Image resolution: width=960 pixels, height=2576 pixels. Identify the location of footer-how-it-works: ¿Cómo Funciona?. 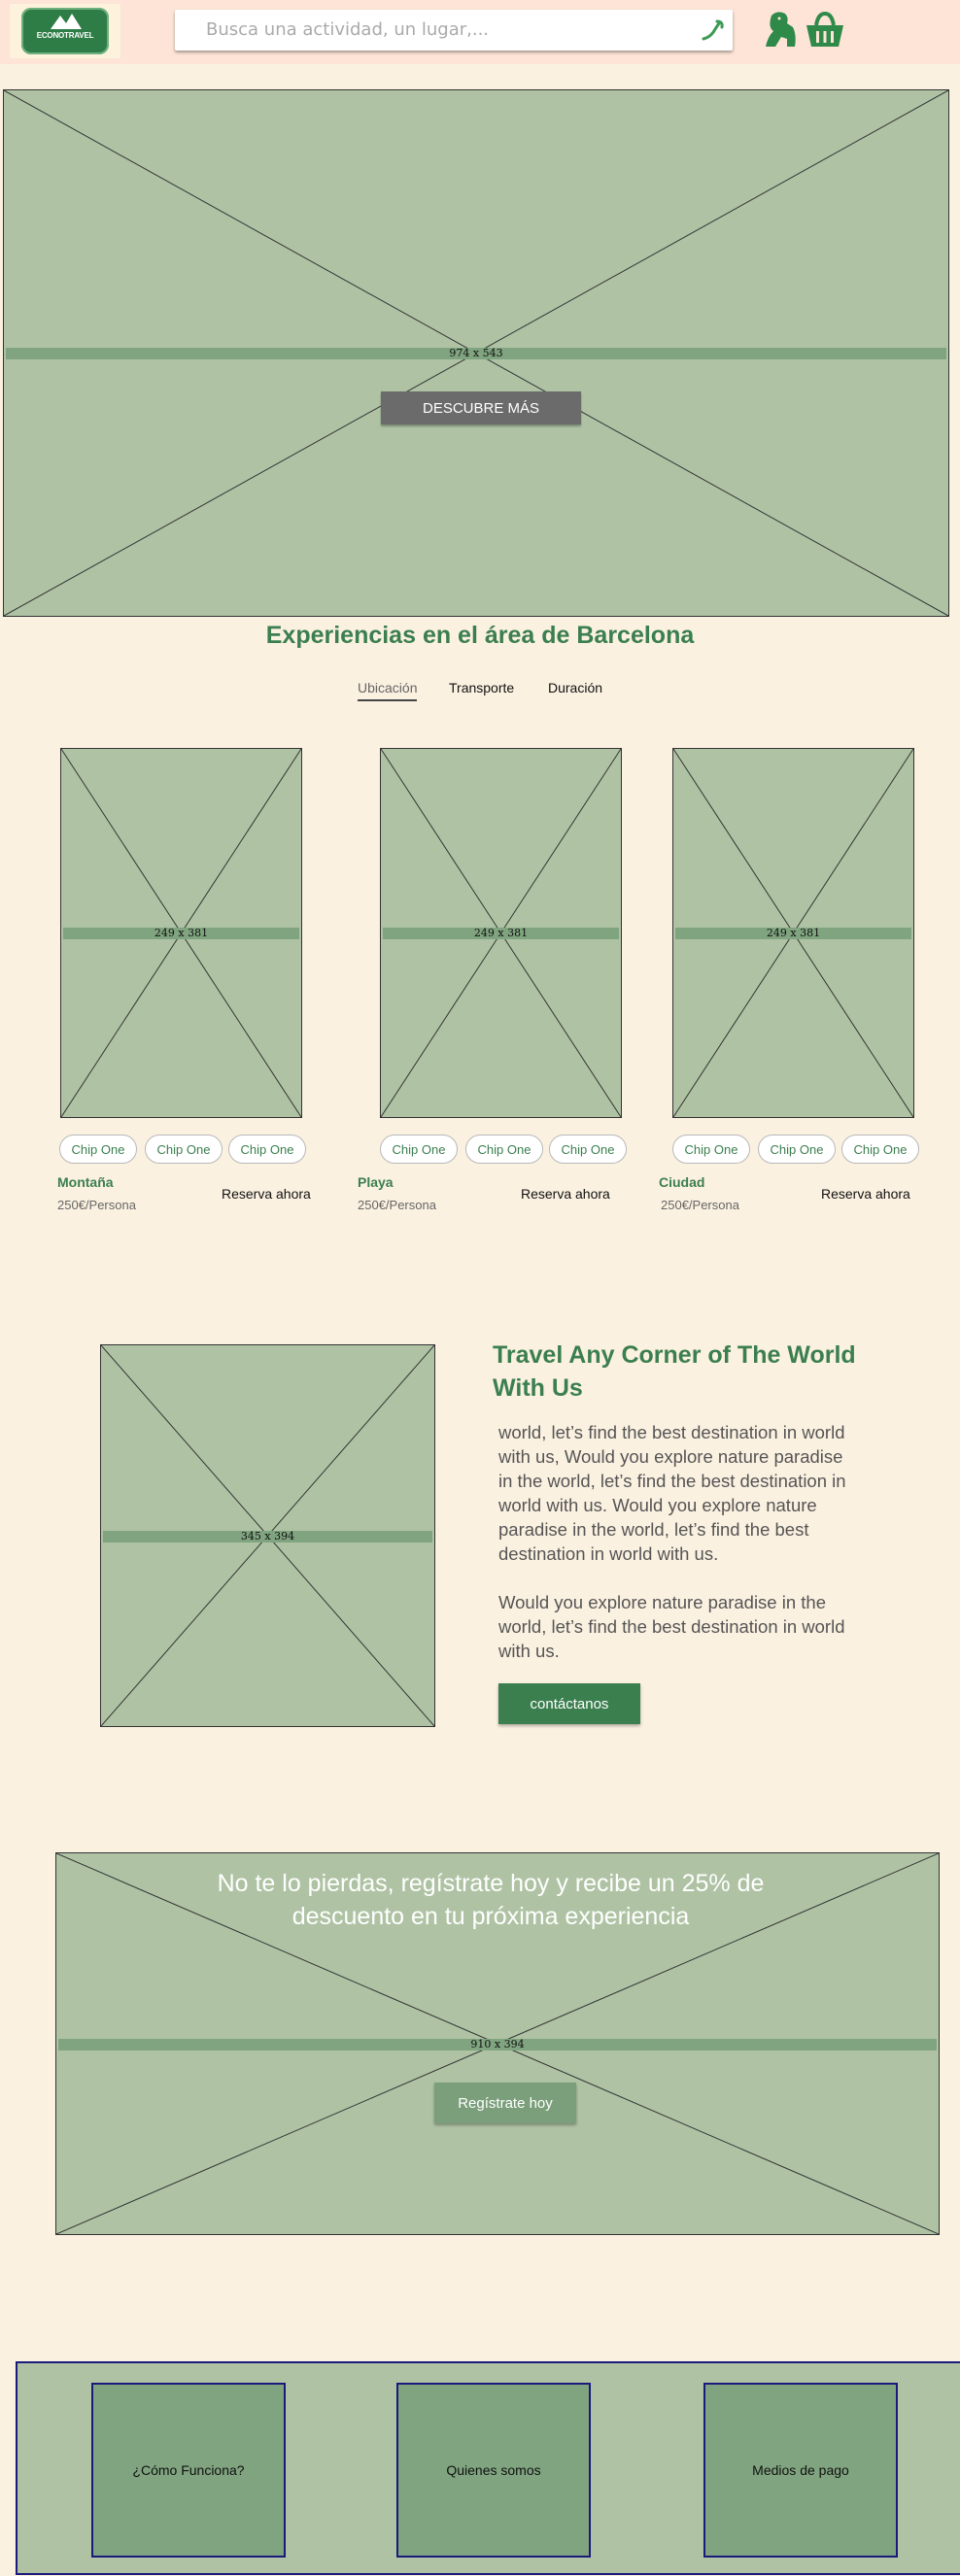
(188, 2470).